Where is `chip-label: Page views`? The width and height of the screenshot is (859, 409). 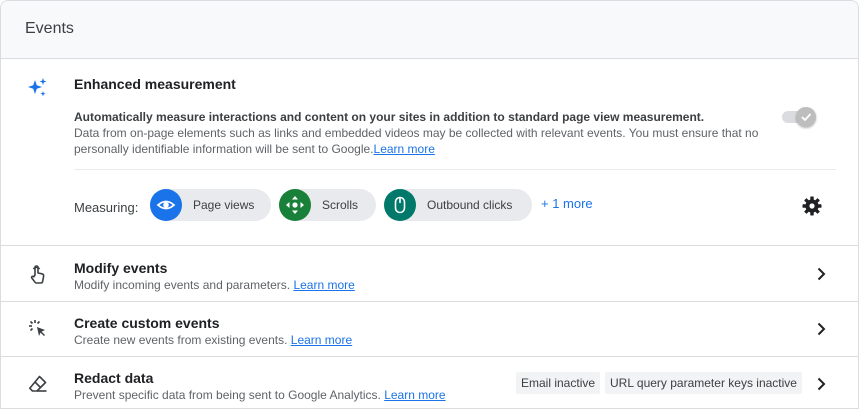
chip-label: Page views is located at coordinates (224, 205).